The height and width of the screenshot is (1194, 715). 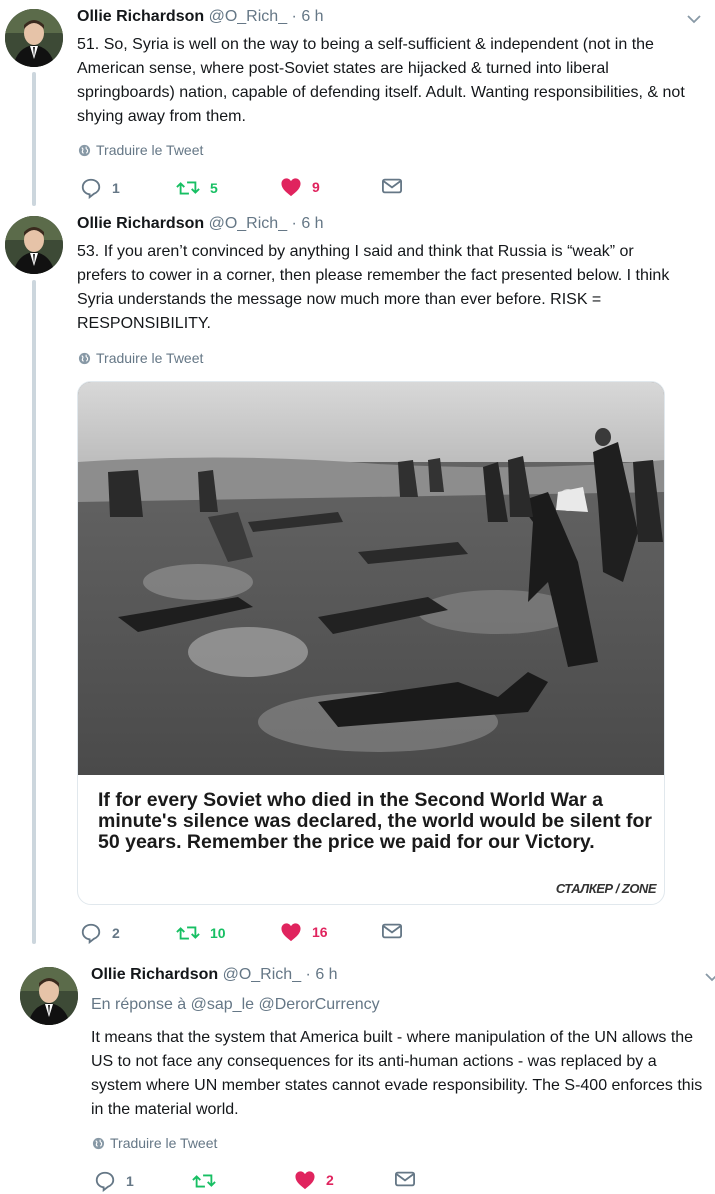 I want to click on reply-prefix: En réponse à, so click(x=139, y=1004).